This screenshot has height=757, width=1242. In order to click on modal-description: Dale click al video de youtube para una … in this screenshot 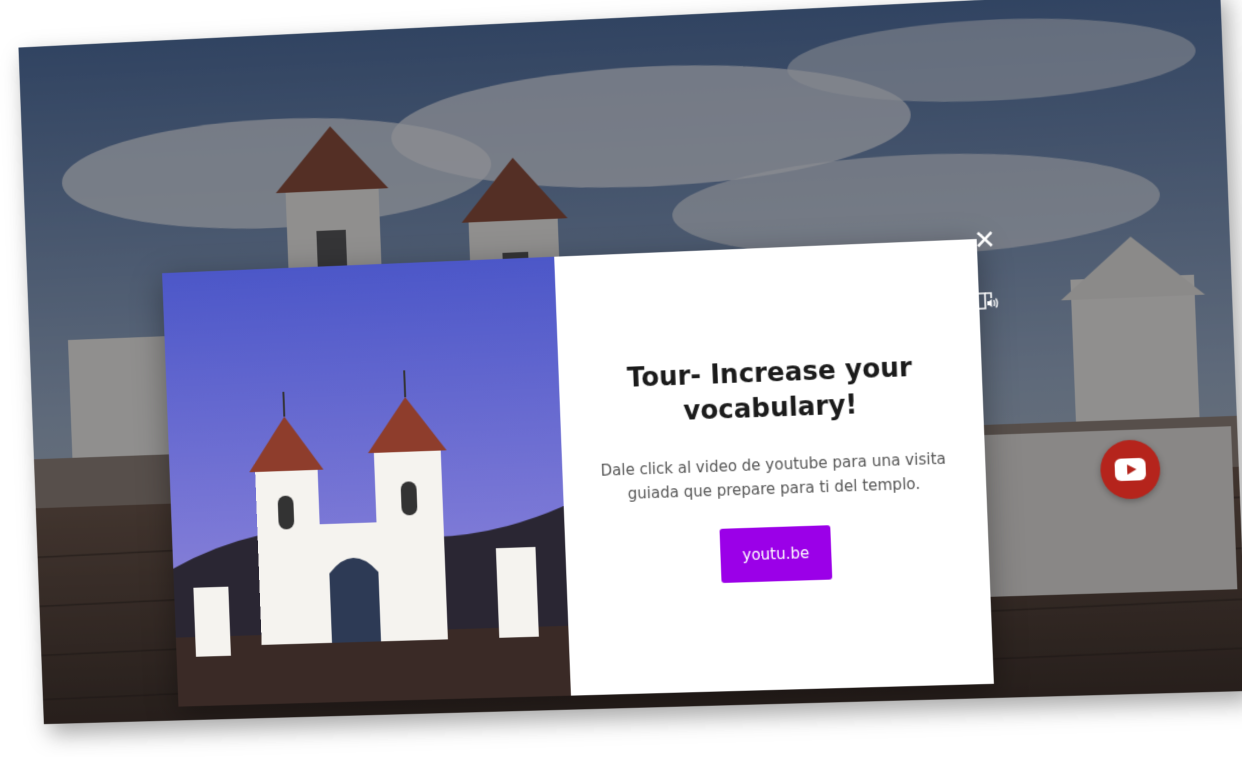, I will do `click(773, 476)`.